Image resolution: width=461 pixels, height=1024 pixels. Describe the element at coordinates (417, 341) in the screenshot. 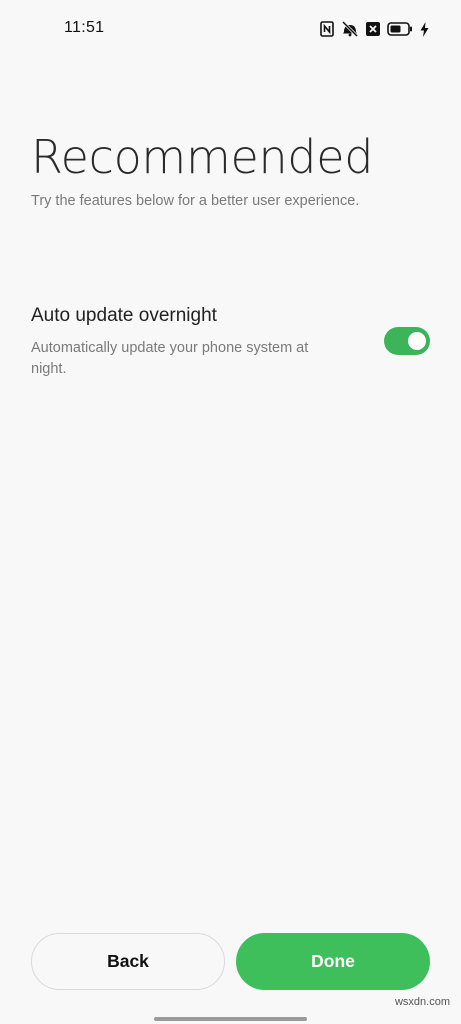

I see `toggle-knob` at that location.